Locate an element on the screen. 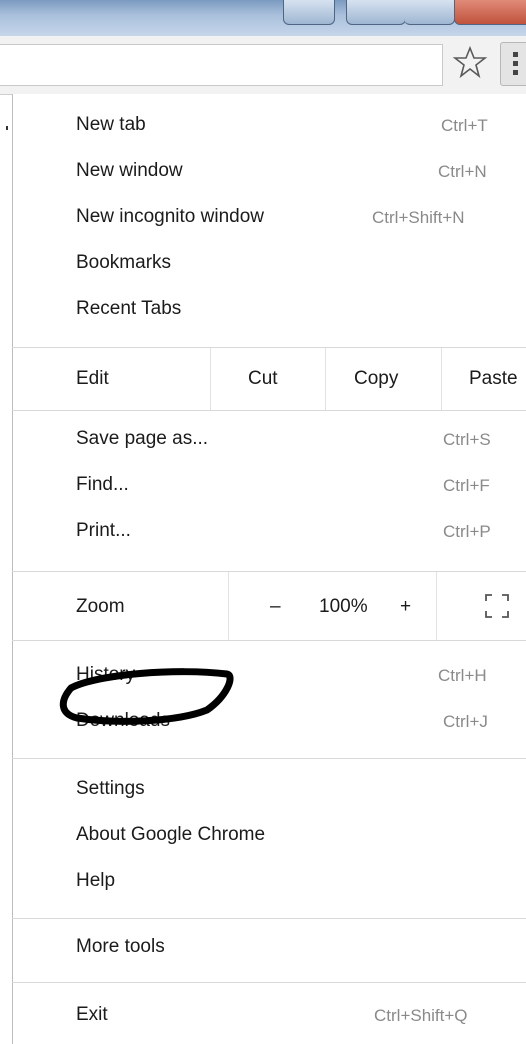  menu-item-bookmarks: Bookmarks is located at coordinates (123, 263).